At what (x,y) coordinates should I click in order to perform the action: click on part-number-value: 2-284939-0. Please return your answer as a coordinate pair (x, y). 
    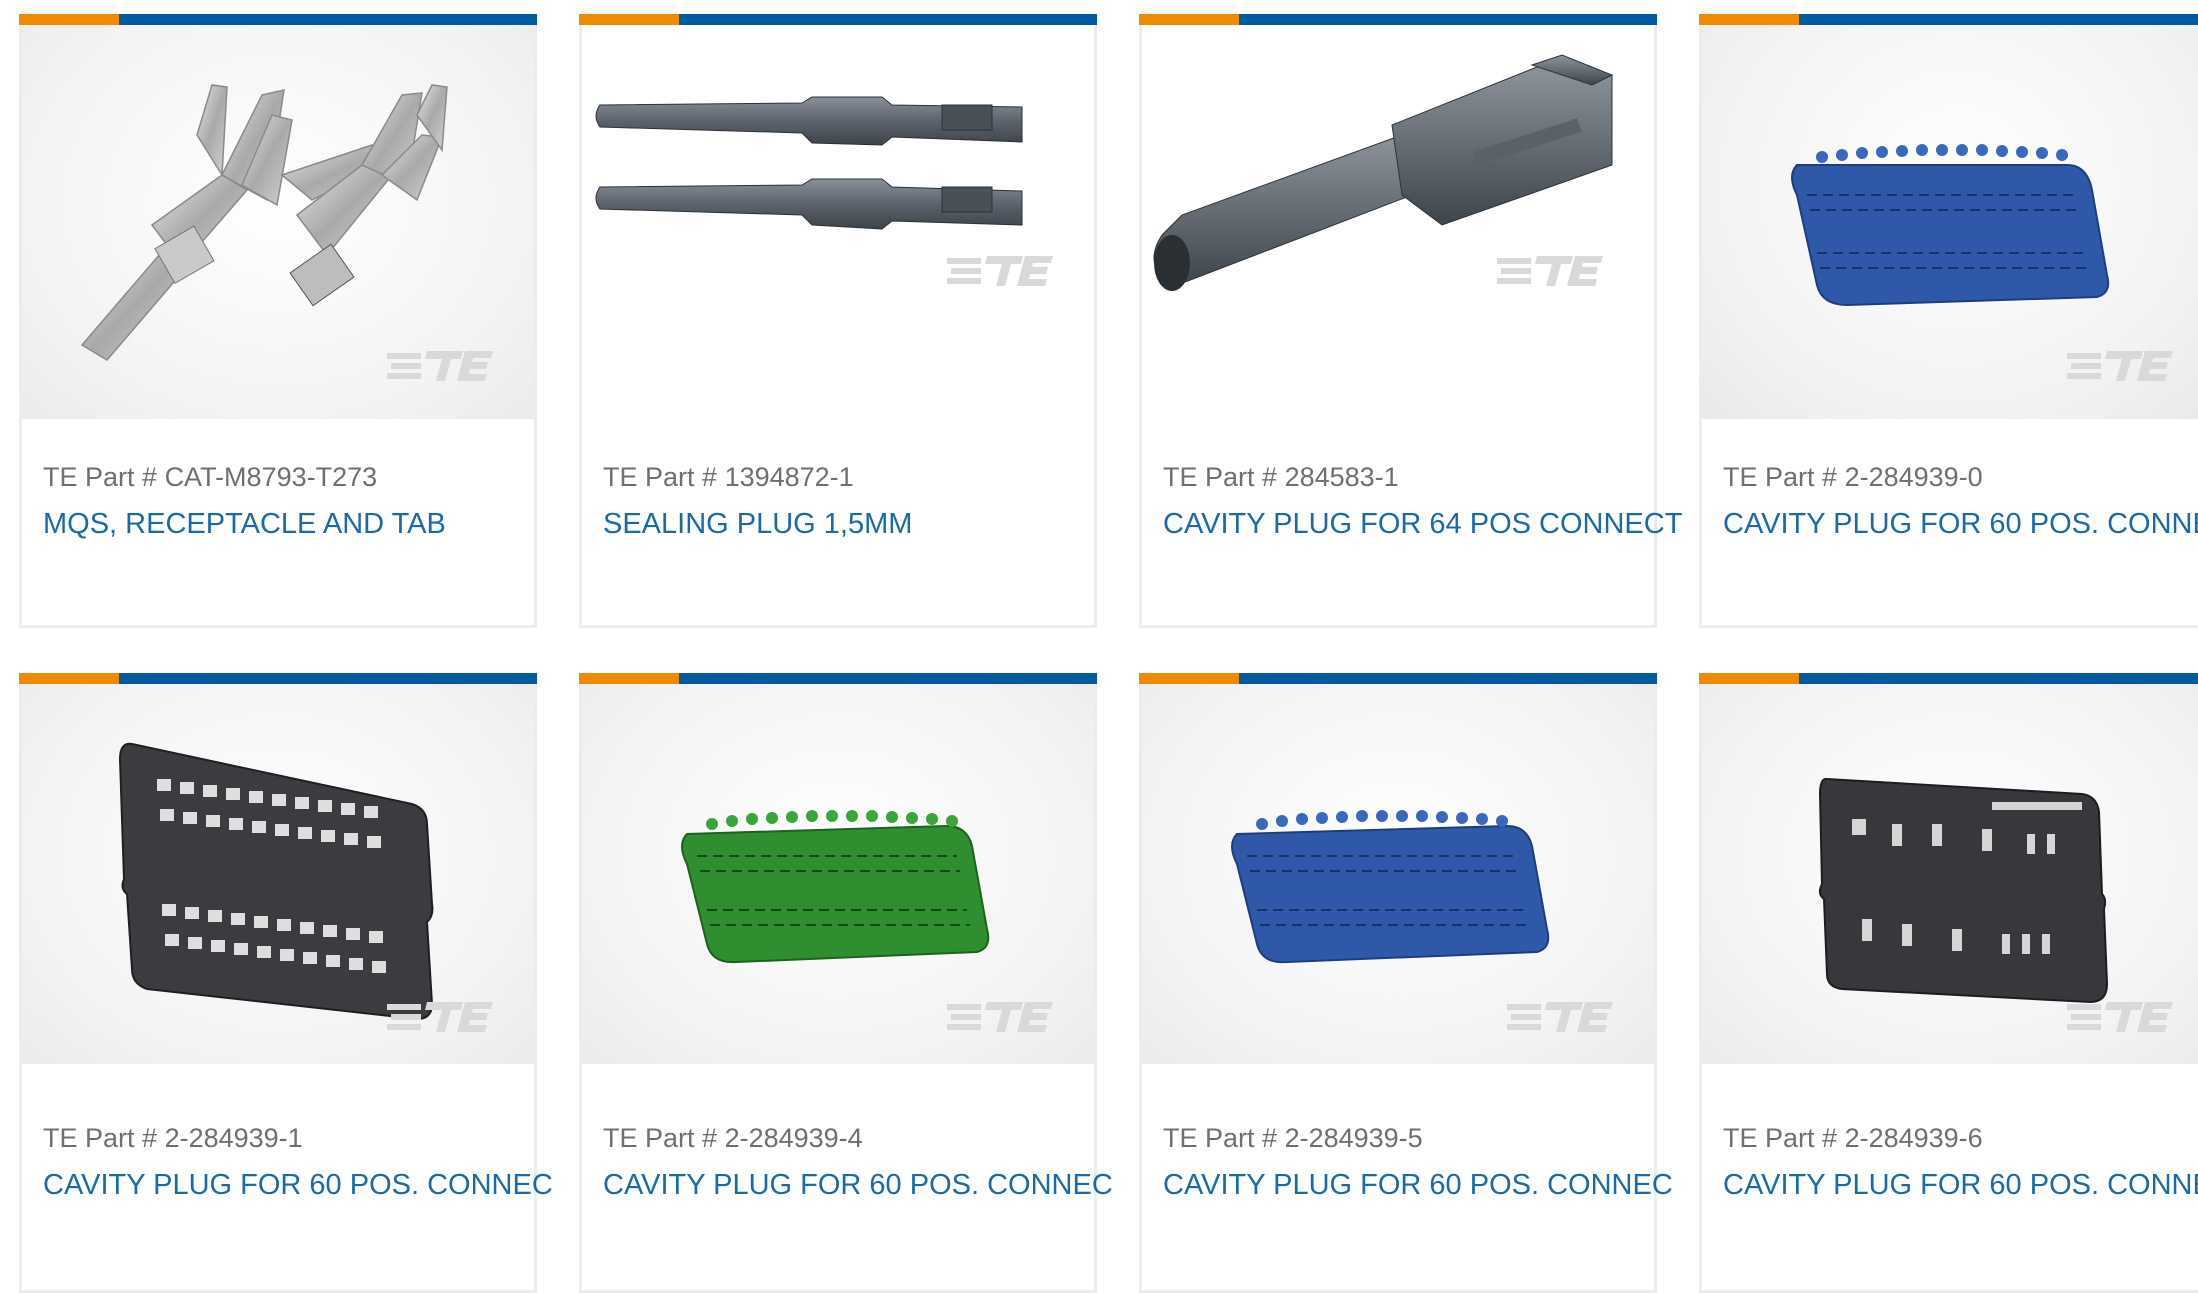
    Looking at the image, I should click on (1913, 477).